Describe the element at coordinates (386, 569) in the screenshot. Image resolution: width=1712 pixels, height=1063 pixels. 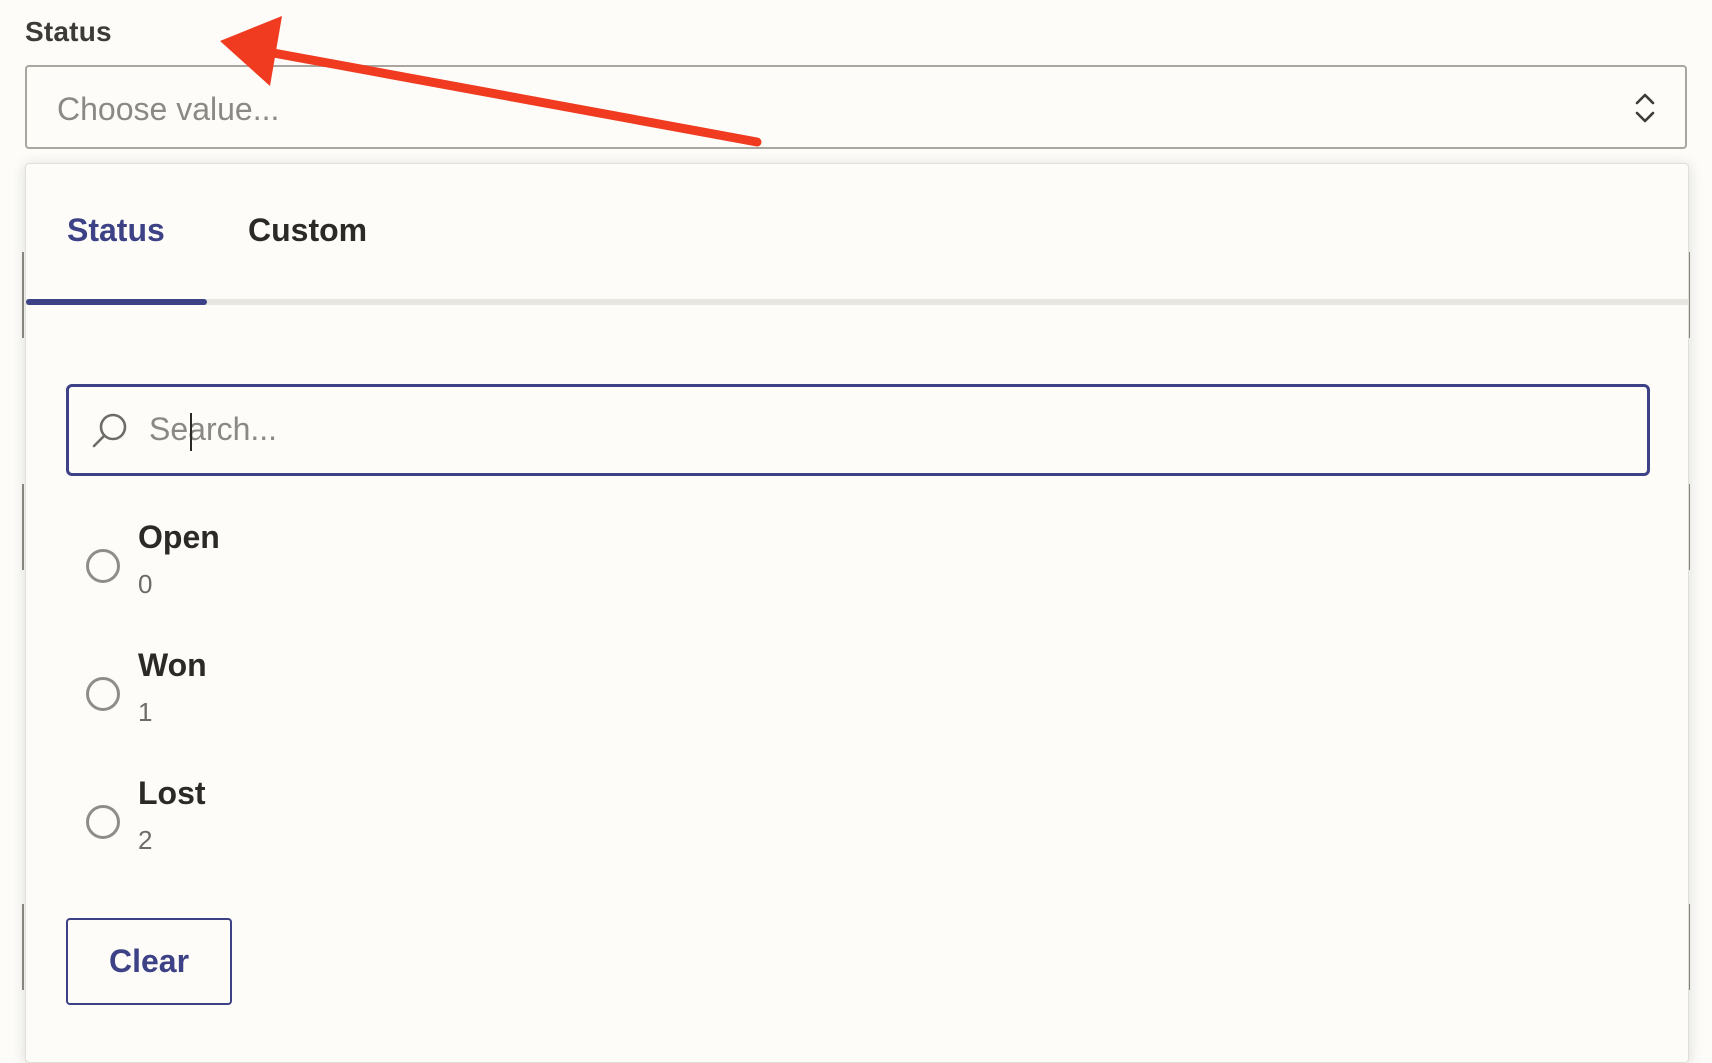
I see `option-open: Open 0` at that location.